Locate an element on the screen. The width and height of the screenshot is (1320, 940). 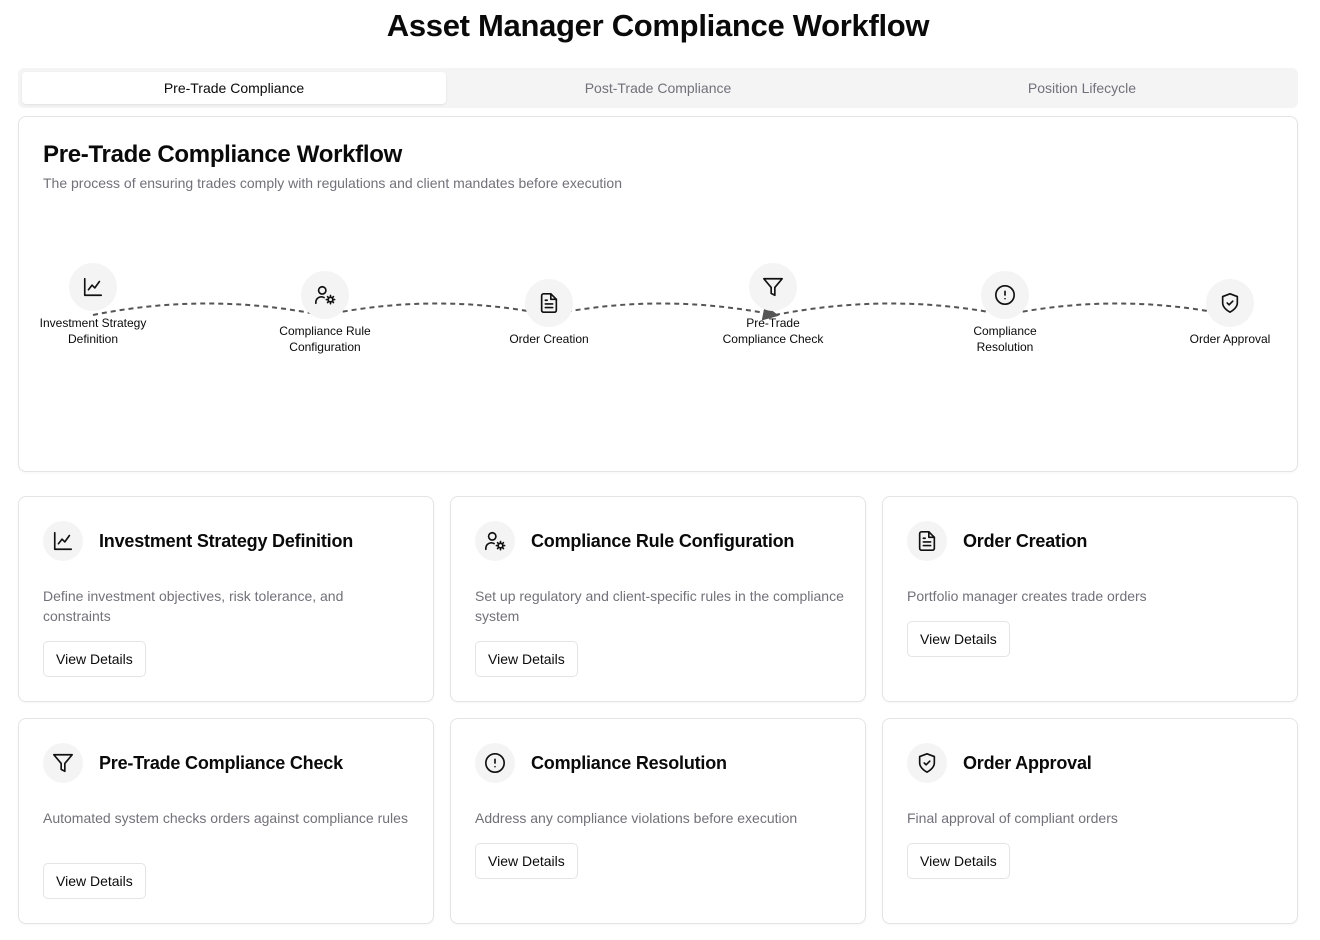
workflow-step-order-approval: Order Approval is located at coordinates (1230, 313).